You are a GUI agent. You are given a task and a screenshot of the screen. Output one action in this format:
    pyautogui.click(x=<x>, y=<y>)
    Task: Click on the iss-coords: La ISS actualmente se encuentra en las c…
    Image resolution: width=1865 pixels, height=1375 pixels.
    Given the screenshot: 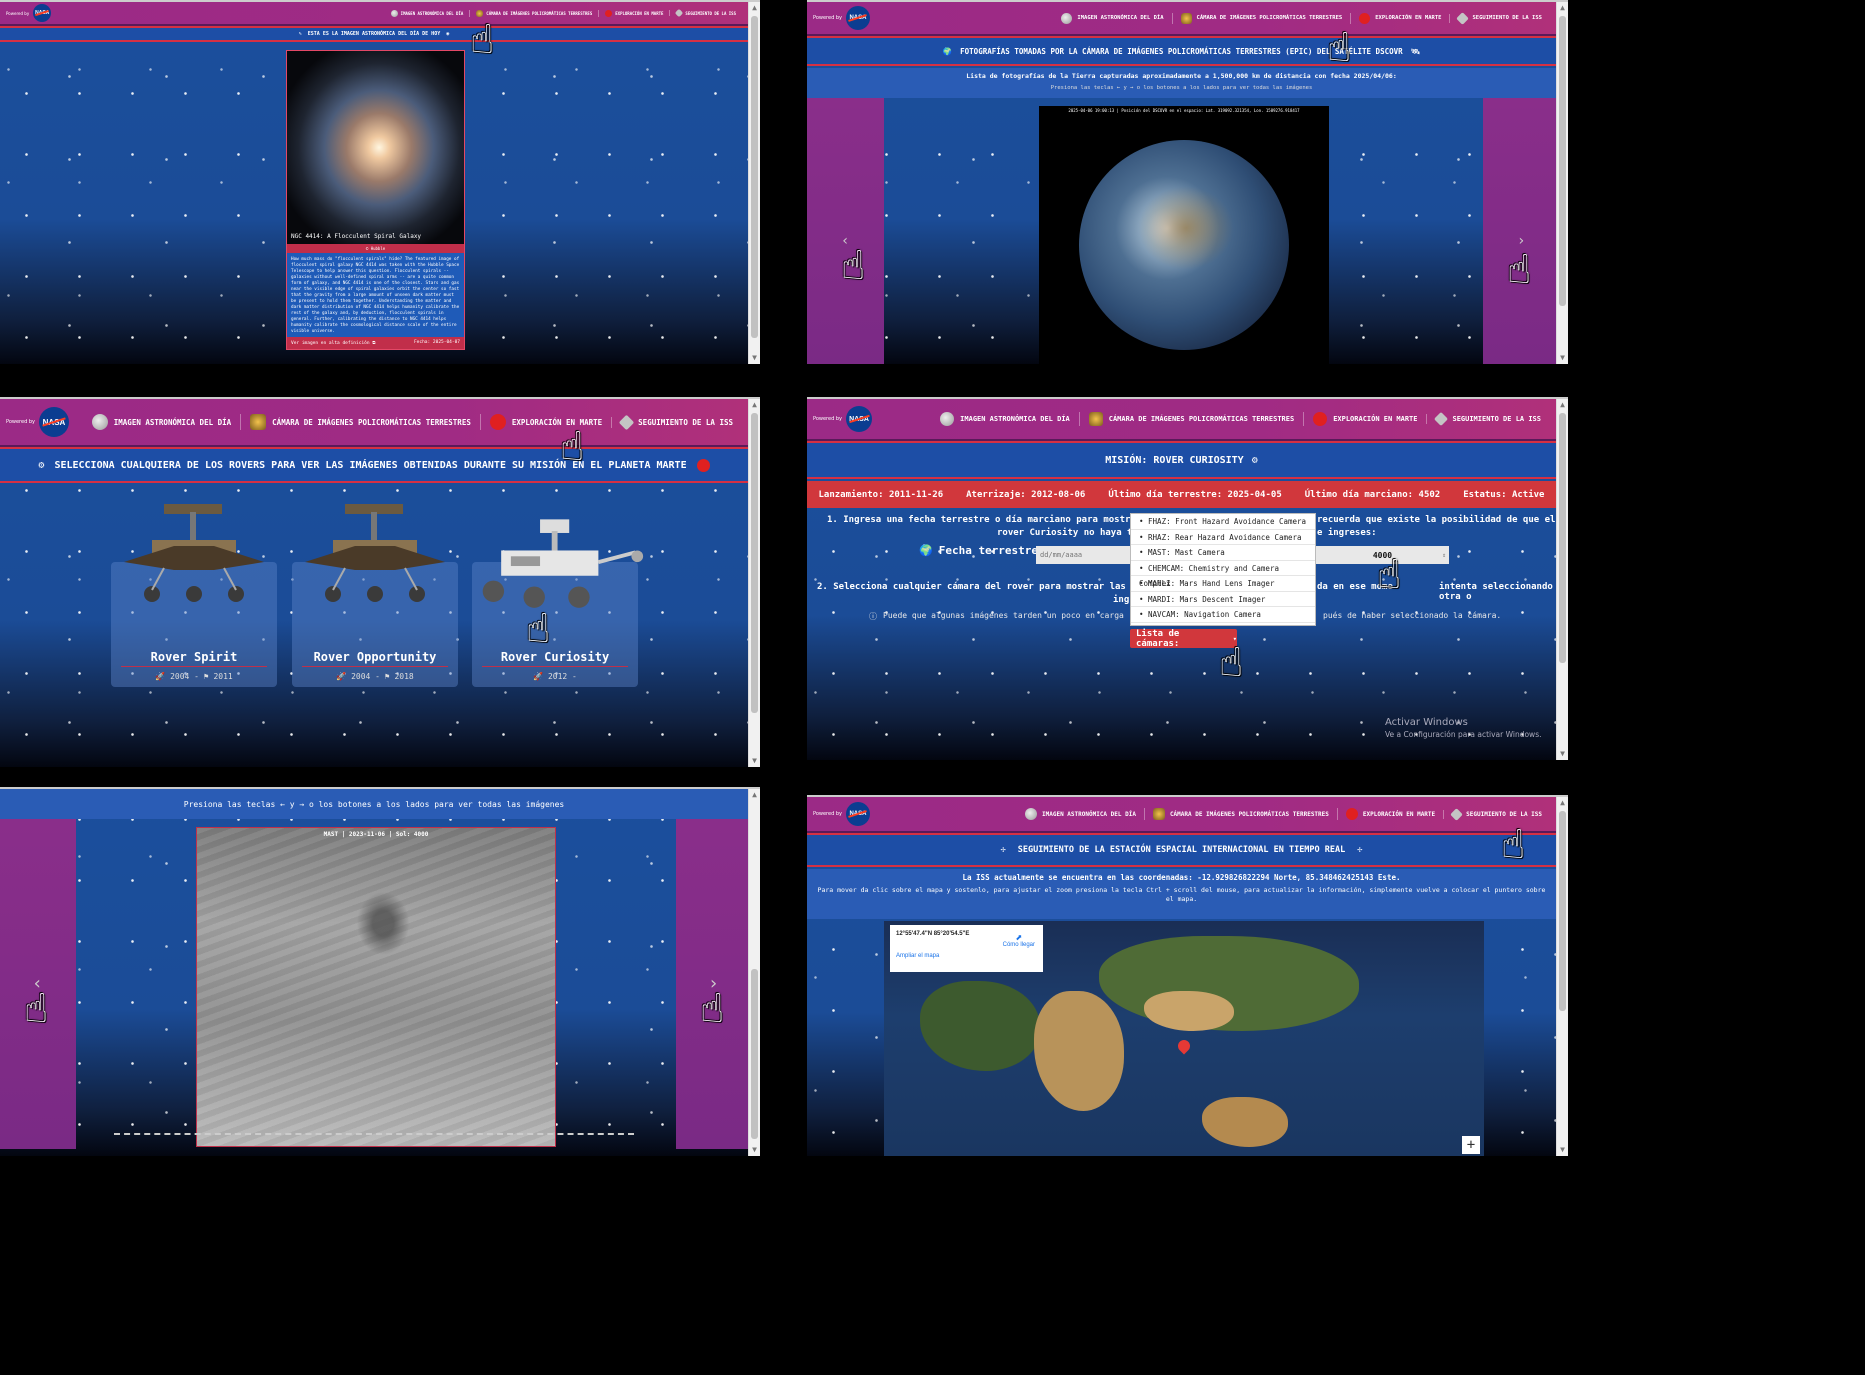 What is the action you would take?
    pyautogui.click(x=1181, y=877)
    